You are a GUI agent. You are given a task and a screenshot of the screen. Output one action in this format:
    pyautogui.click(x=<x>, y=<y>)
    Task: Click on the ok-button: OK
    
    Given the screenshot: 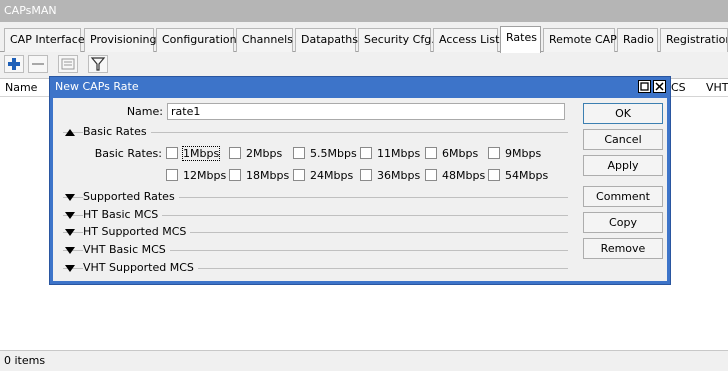 What is the action you would take?
    pyautogui.click(x=623, y=113)
    